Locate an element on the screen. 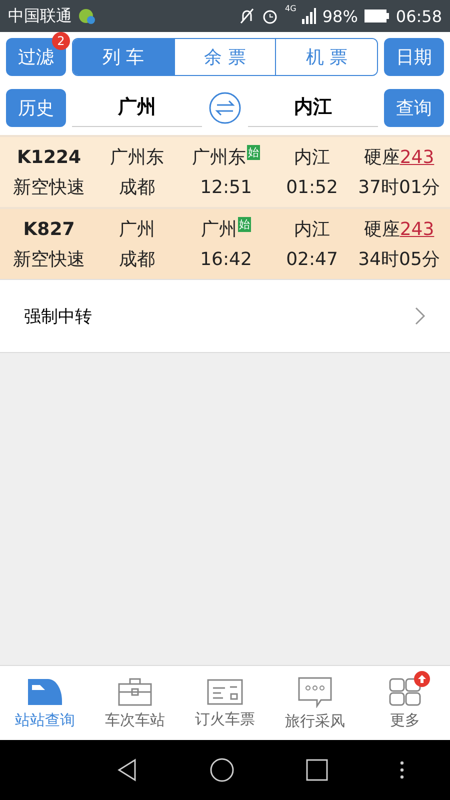 This screenshot has height=800, width=450. back-icon is located at coordinates (127, 770).